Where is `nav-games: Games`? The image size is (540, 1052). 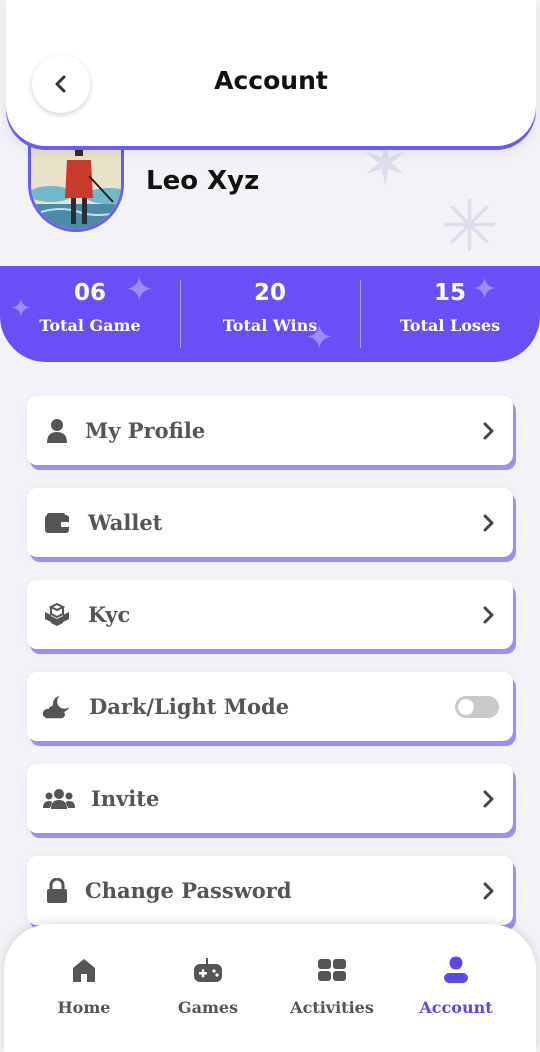
nav-games: Games is located at coordinates (208, 1003).